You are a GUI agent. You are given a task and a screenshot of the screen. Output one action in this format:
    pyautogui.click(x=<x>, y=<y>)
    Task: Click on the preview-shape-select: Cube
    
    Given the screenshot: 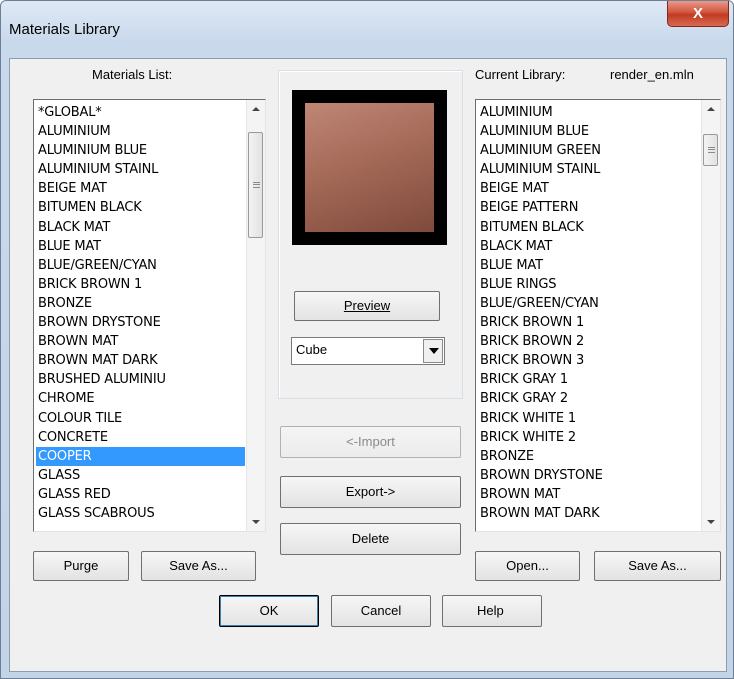 What is the action you would take?
    pyautogui.click(x=368, y=351)
    